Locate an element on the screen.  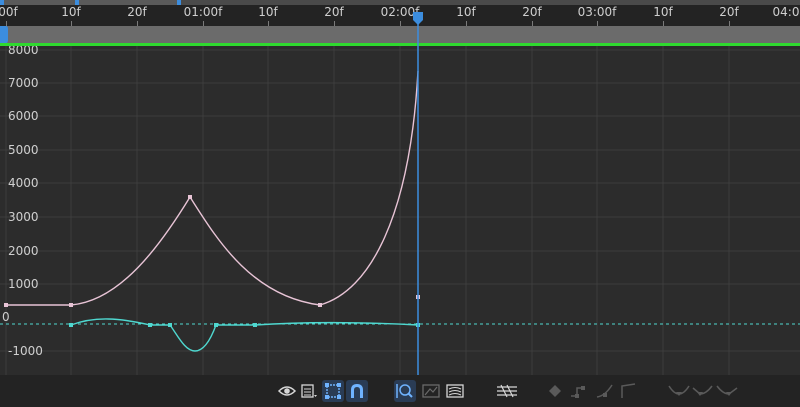
fit-height-icon is located at coordinates (404, 391).